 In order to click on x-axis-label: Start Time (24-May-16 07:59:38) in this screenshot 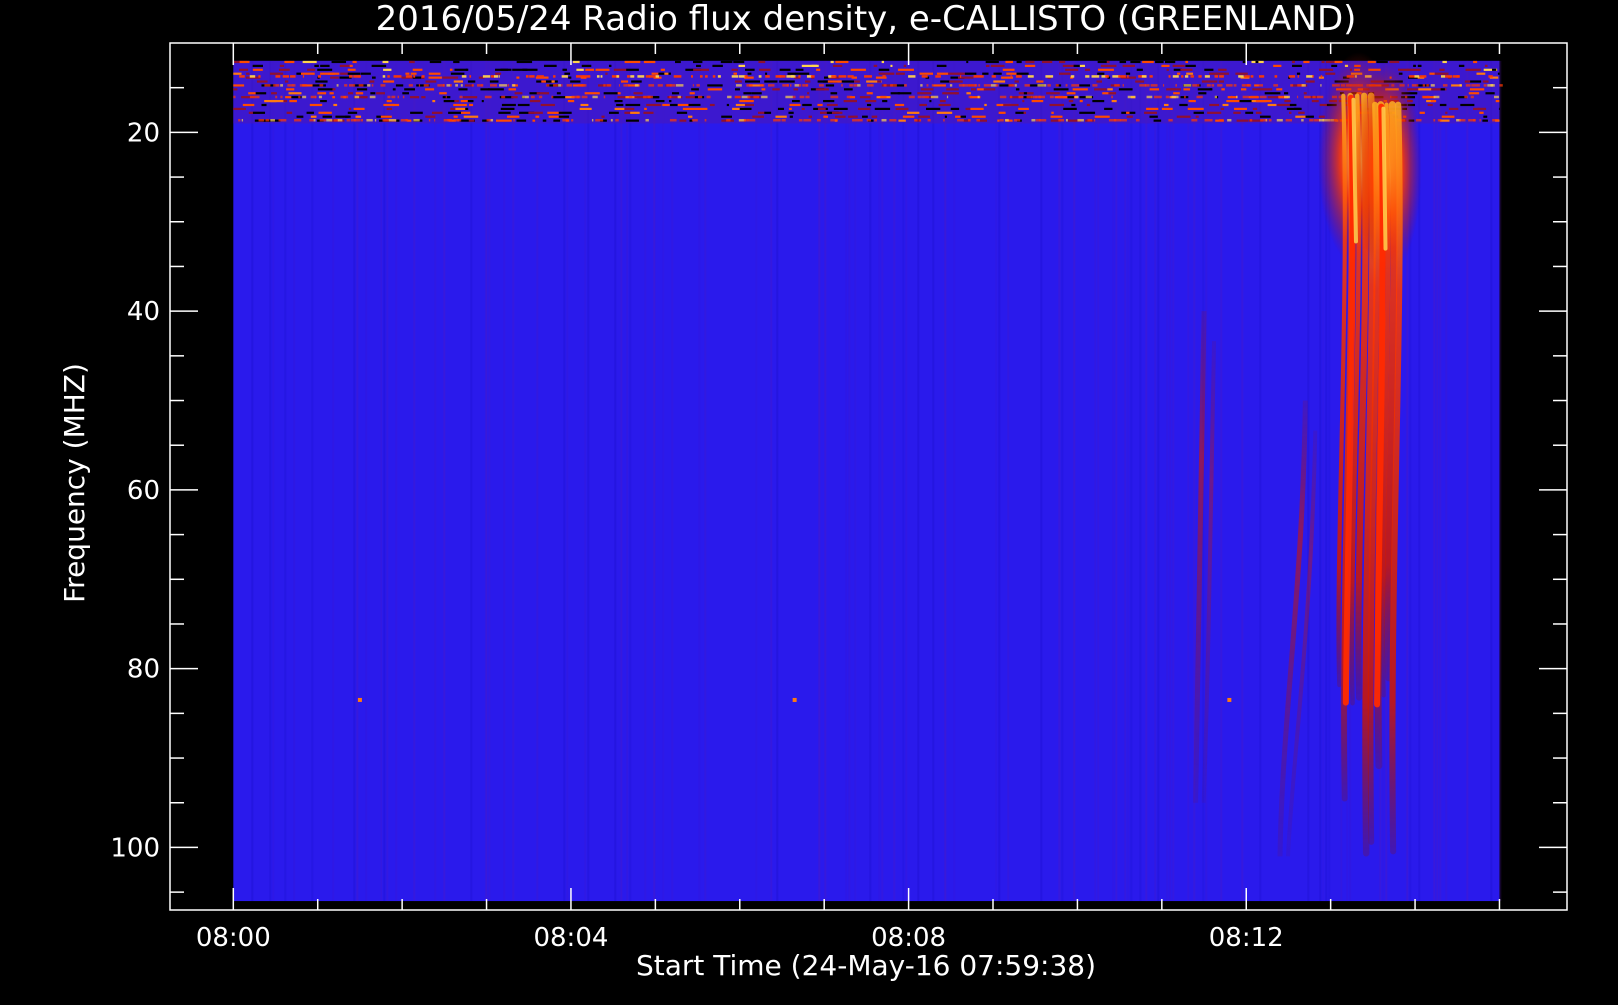, I will do `click(866, 965)`.